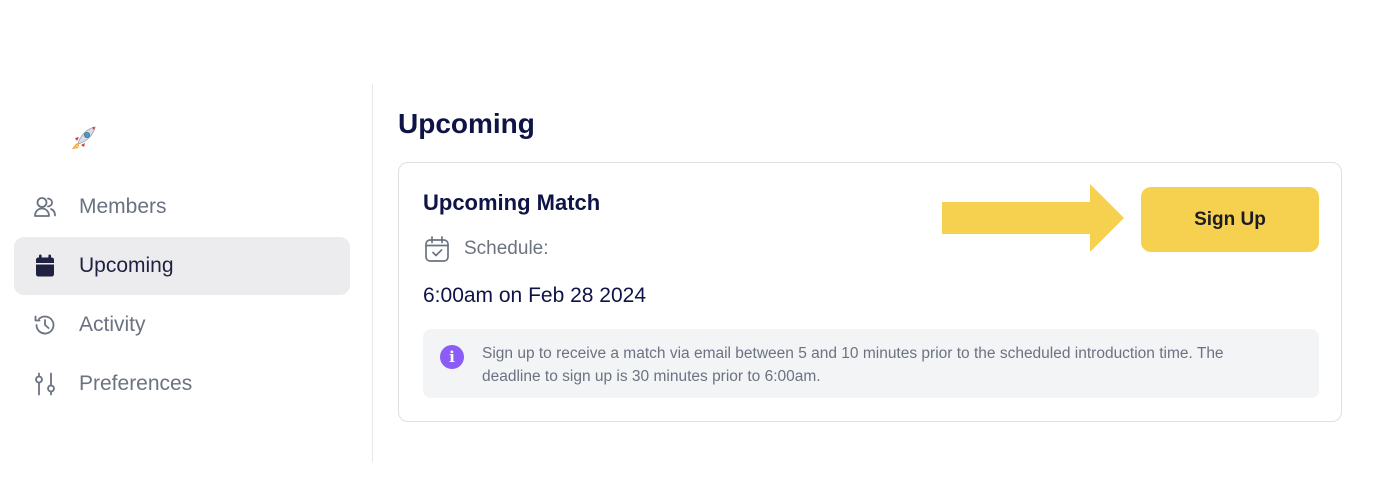  Describe the element at coordinates (506, 248) in the screenshot. I see `schedule-label: Schedule:` at that location.